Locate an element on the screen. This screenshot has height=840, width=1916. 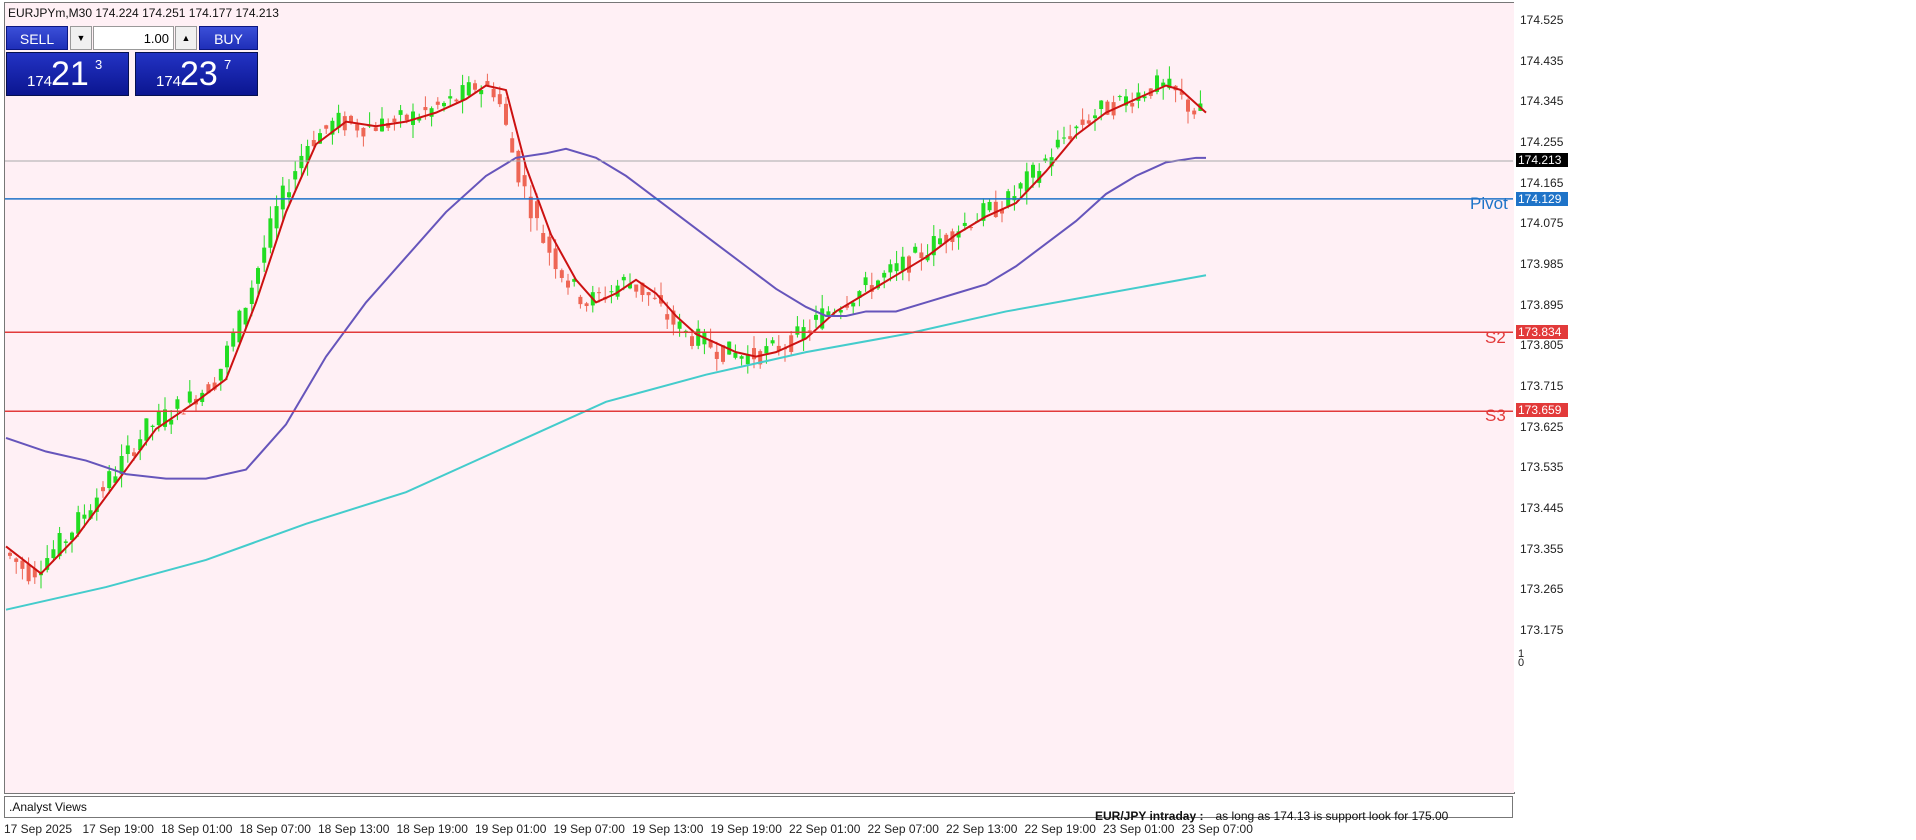
time-tick-label: 22 Sep 07:00 is located at coordinates (903, 829).